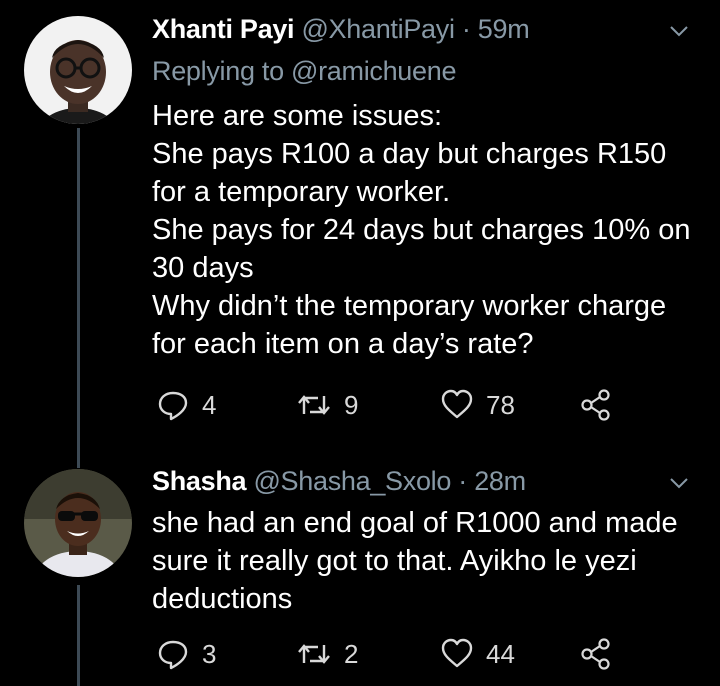  What do you see at coordinates (223, 29) in the screenshot?
I see `display-name: Xhanti Payi` at bounding box center [223, 29].